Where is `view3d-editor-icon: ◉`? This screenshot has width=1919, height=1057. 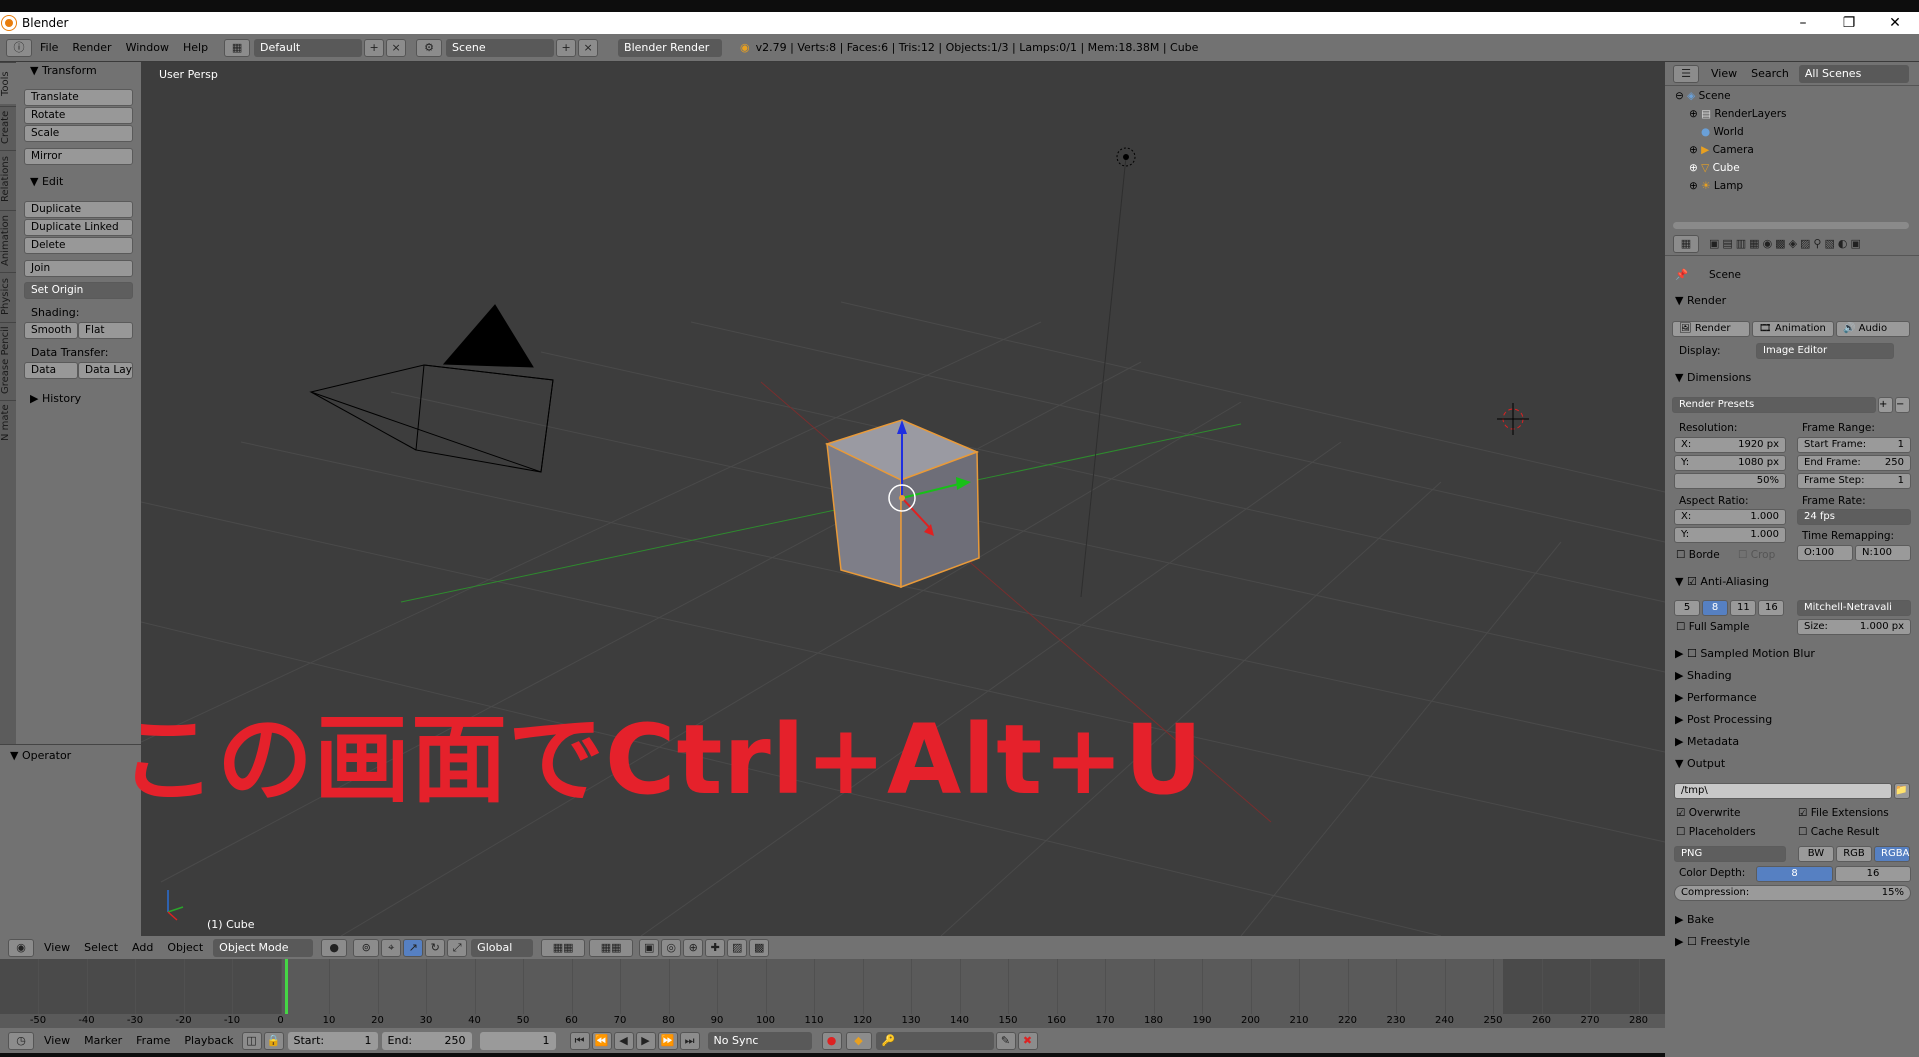
view3d-editor-icon: ◉ is located at coordinates (21, 947).